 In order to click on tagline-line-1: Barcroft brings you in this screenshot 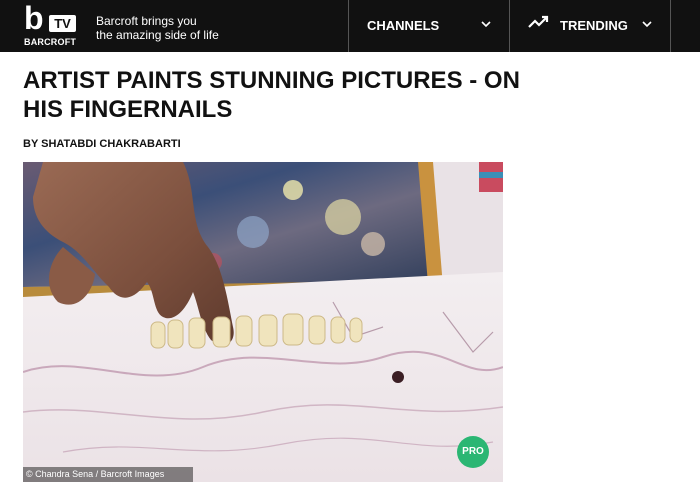, I will do `click(146, 21)`.